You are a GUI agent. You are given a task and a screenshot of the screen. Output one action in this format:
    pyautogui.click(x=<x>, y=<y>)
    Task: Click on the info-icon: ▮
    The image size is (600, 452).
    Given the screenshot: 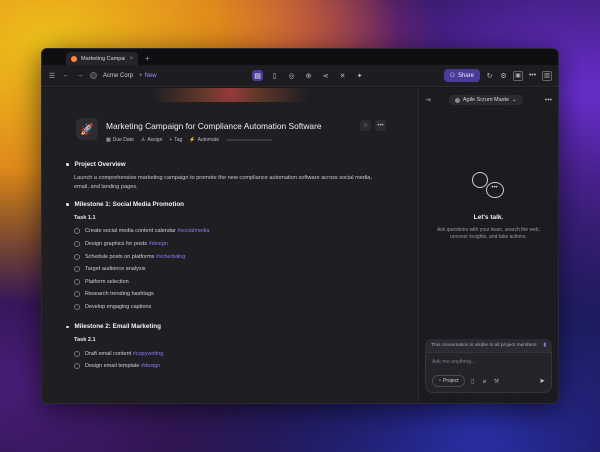 What is the action you would take?
    pyautogui.click(x=544, y=345)
    